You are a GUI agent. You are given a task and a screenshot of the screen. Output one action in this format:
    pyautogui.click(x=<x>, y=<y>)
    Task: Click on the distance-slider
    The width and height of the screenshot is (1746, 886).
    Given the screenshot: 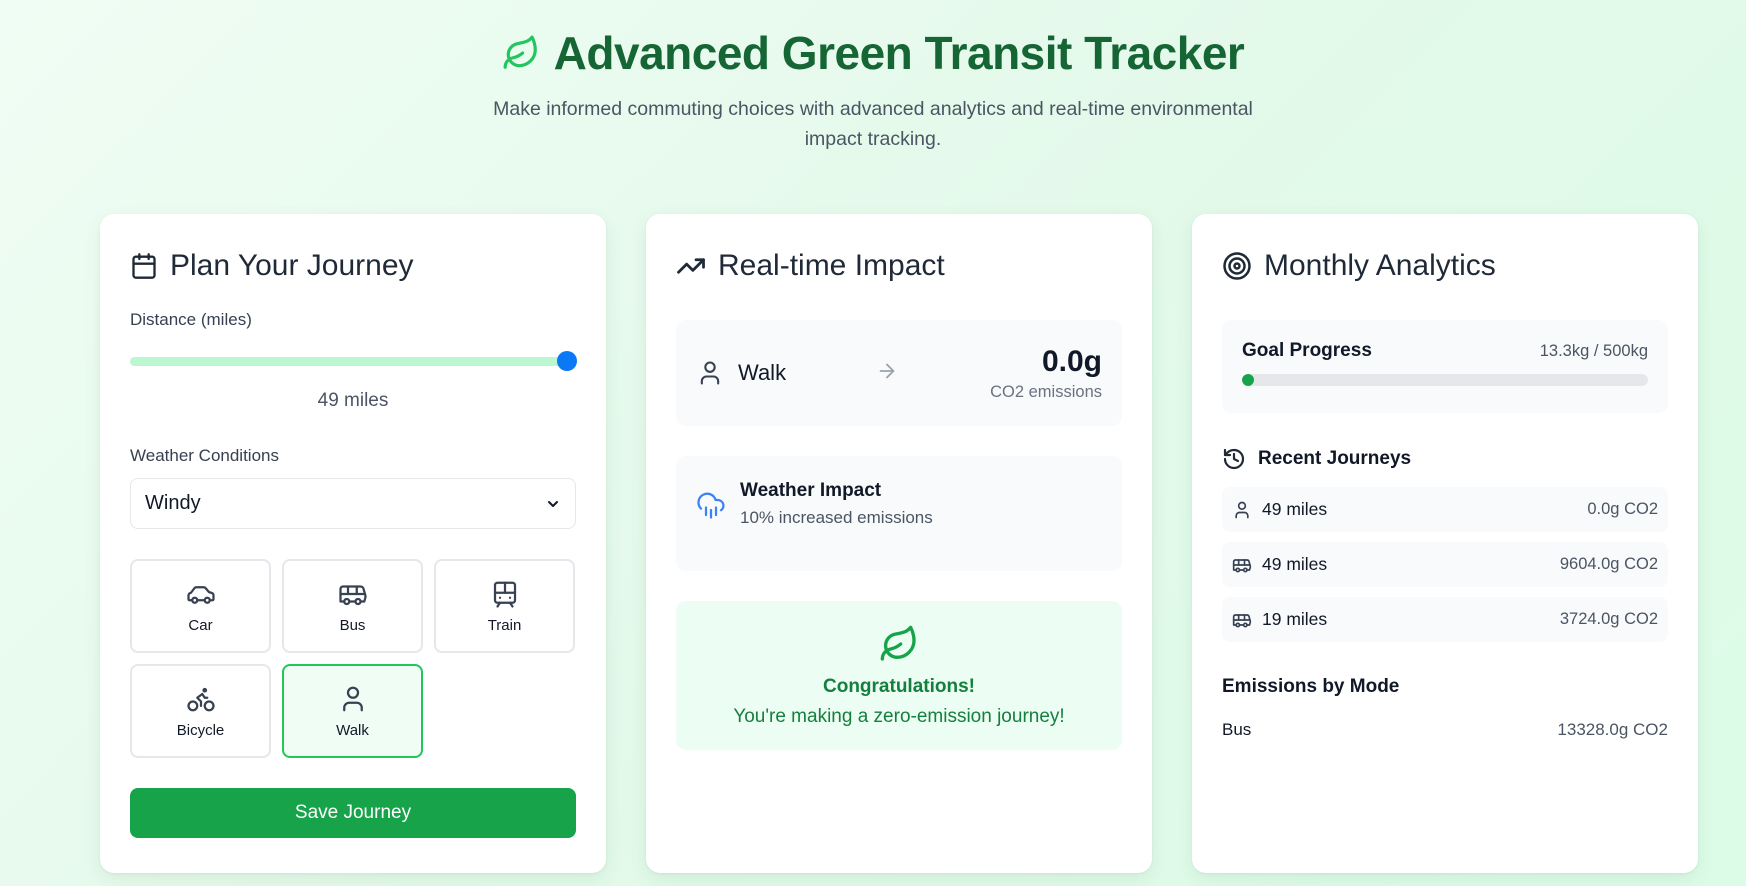 What is the action you would take?
    pyautogui.click(x=354, y=361)
    